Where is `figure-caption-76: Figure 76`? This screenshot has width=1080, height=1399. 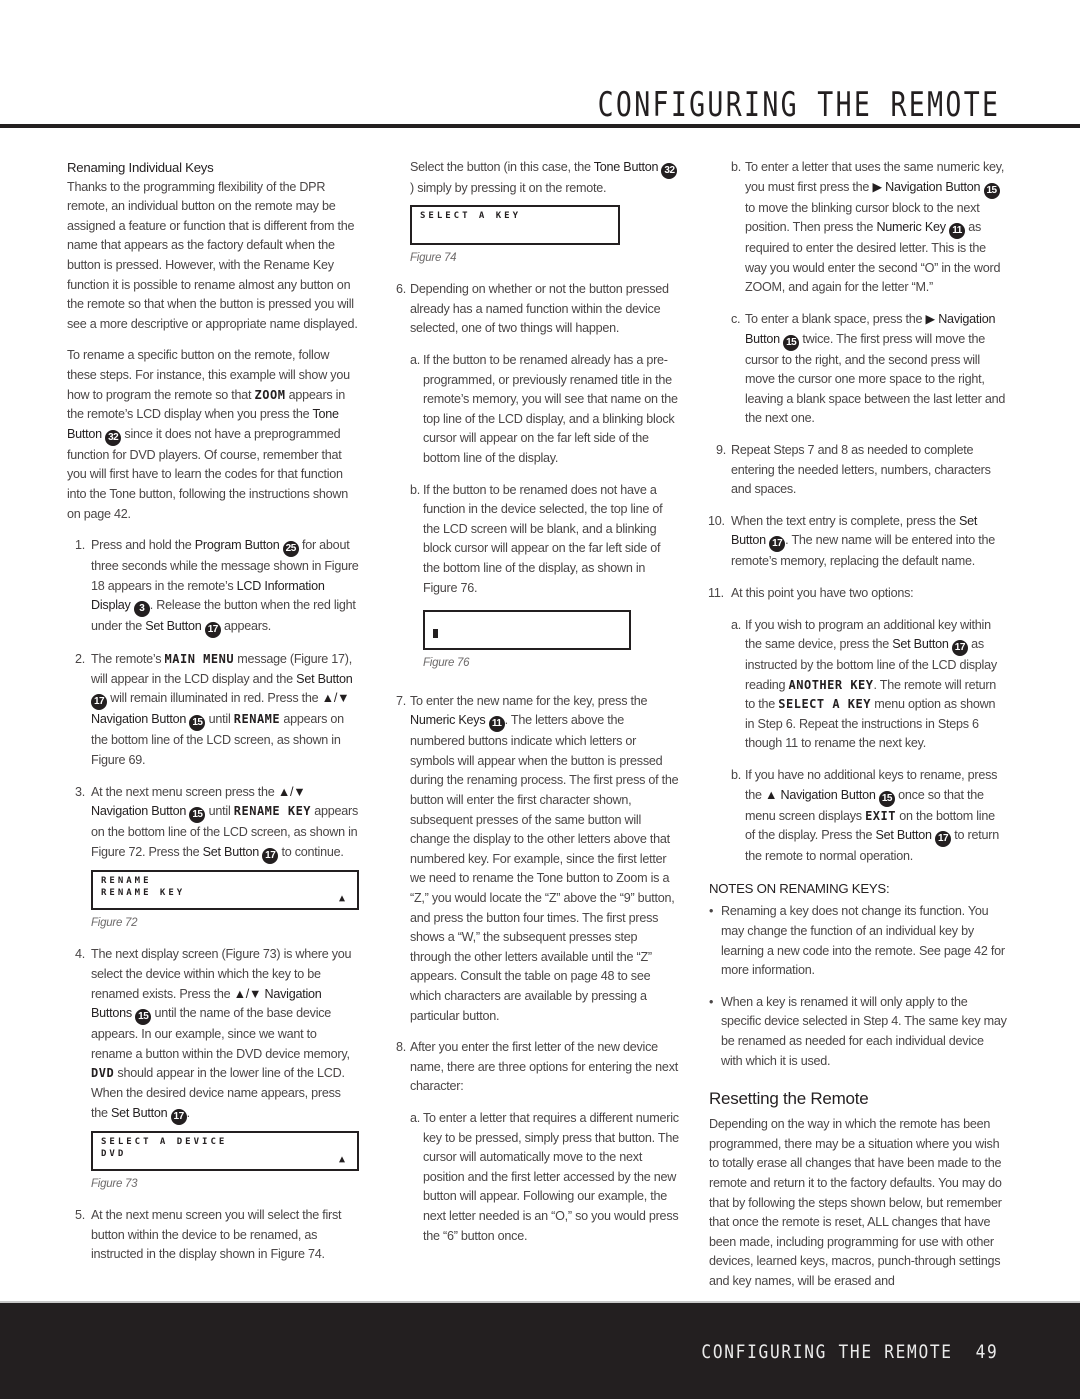
figure-caption-76: Figure 76 is located at coordinates (446, 663).